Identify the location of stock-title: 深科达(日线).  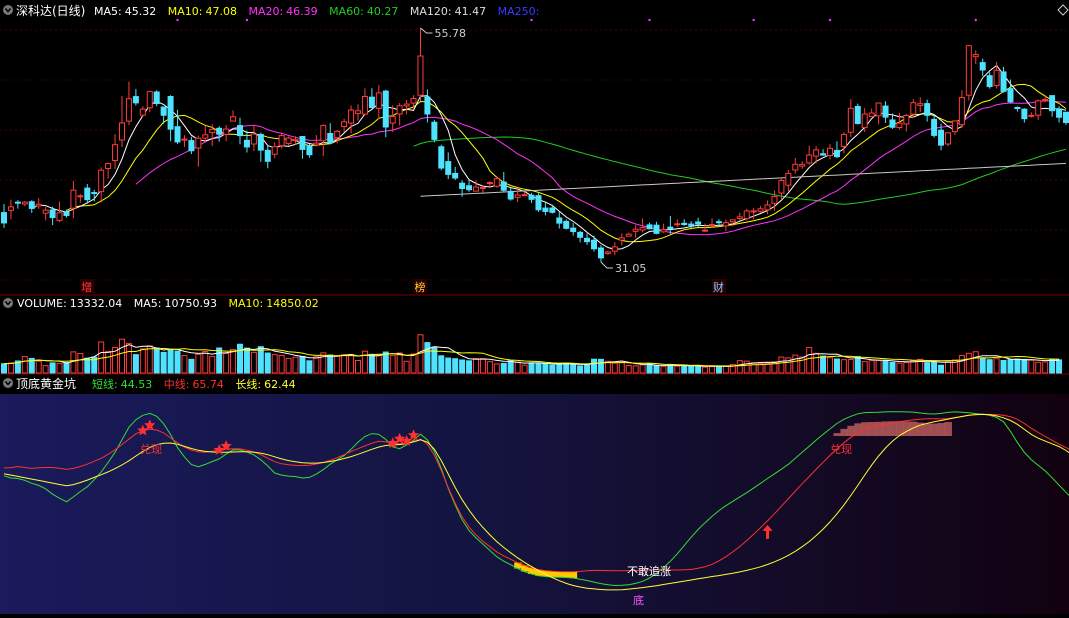
(50, 11).